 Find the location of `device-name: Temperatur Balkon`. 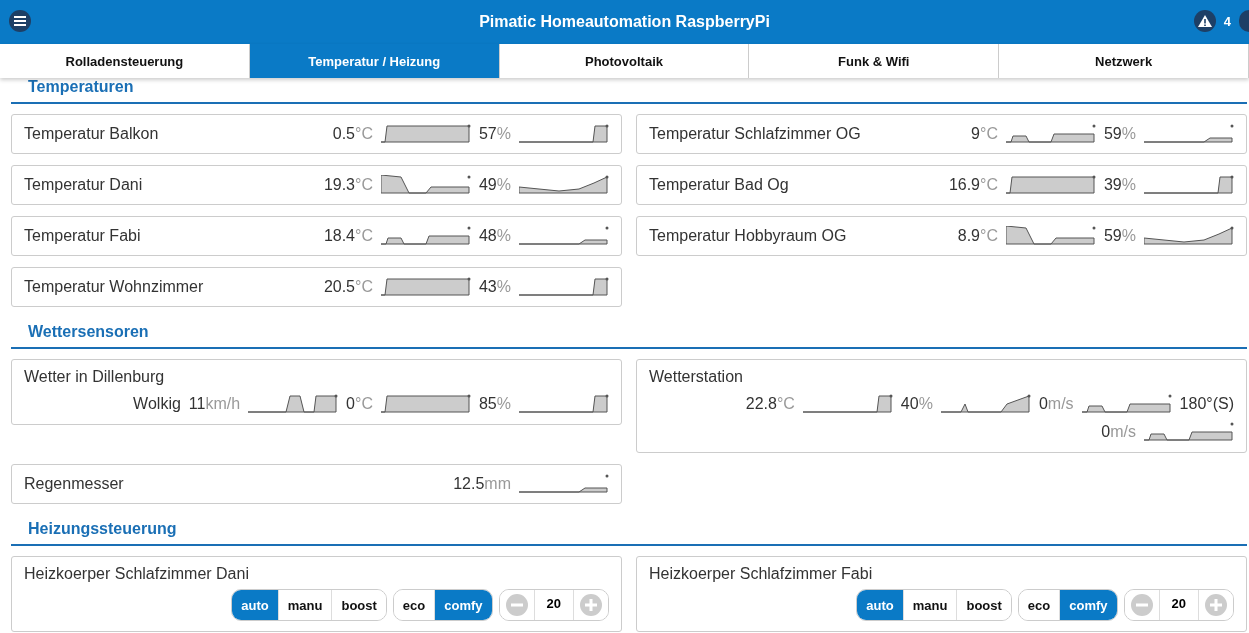

device-name: Temperatur Balkon is located at coordinates (92, 134).